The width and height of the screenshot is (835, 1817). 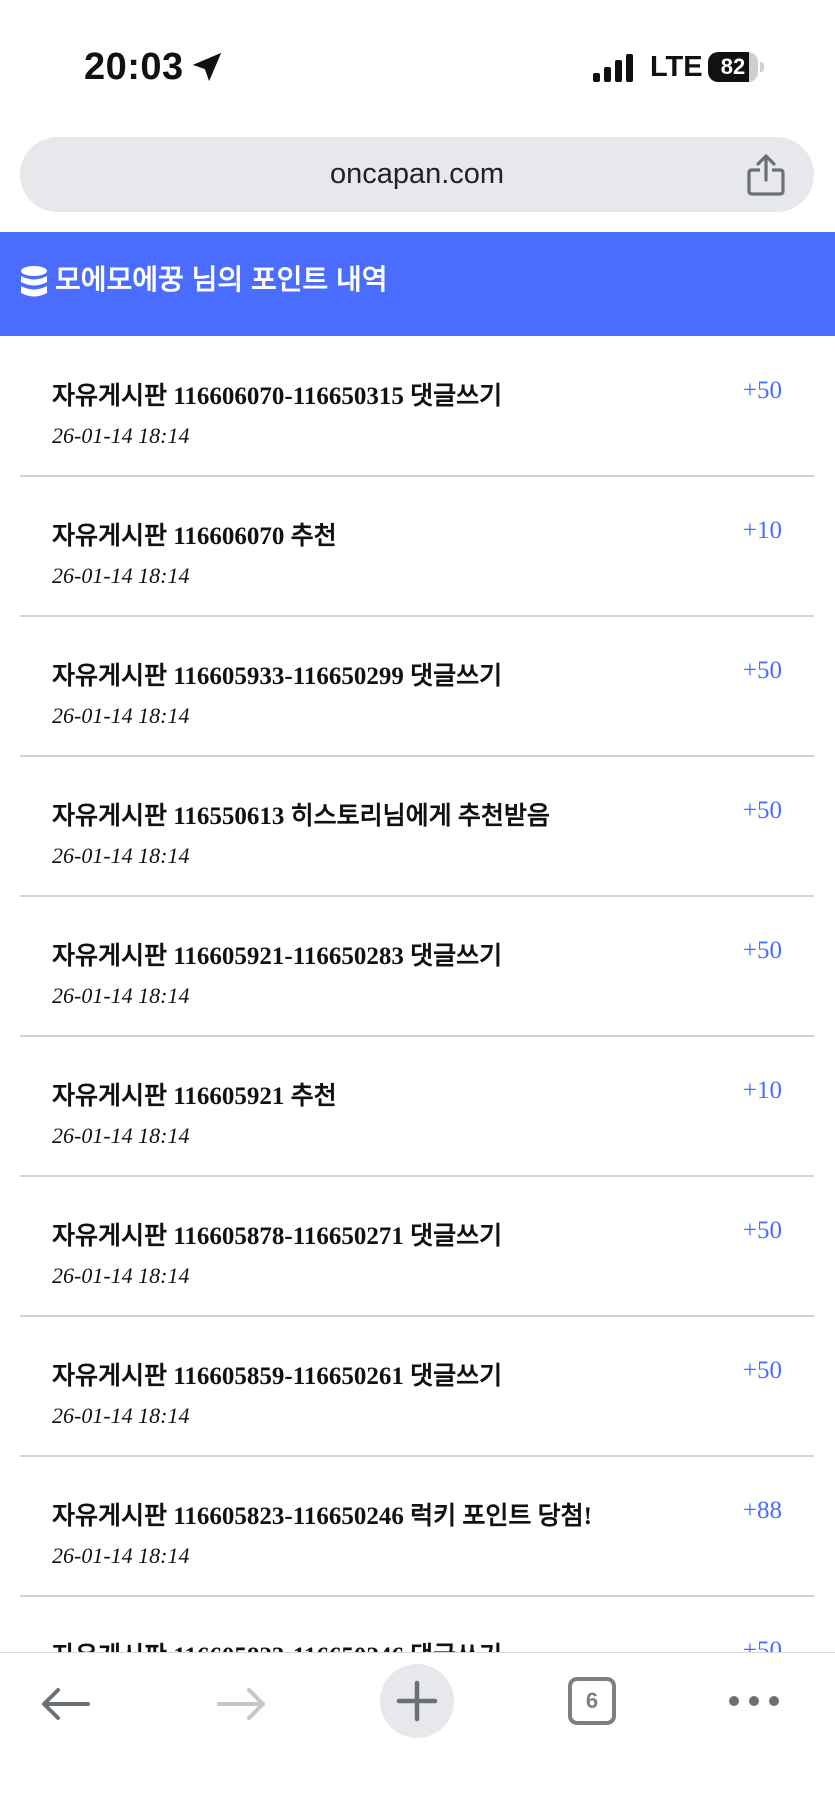 I want to click on item-title: 자유게시판 116550613 히스토리님에게 추천받음, so click(x=301, y=816).